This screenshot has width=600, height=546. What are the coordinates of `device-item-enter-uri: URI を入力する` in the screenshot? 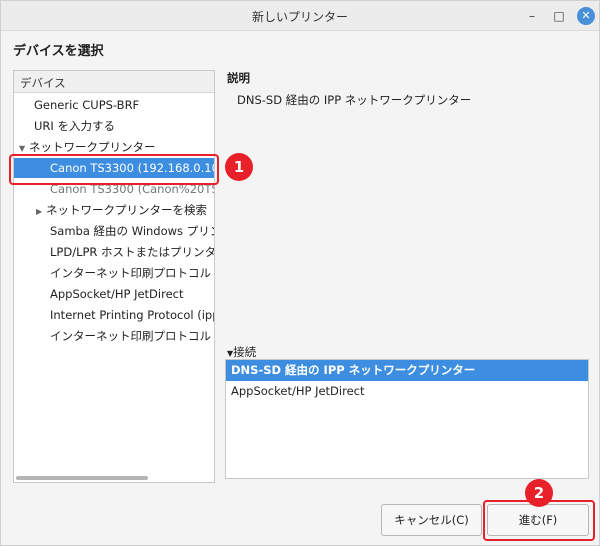 It's located at (114, 126).